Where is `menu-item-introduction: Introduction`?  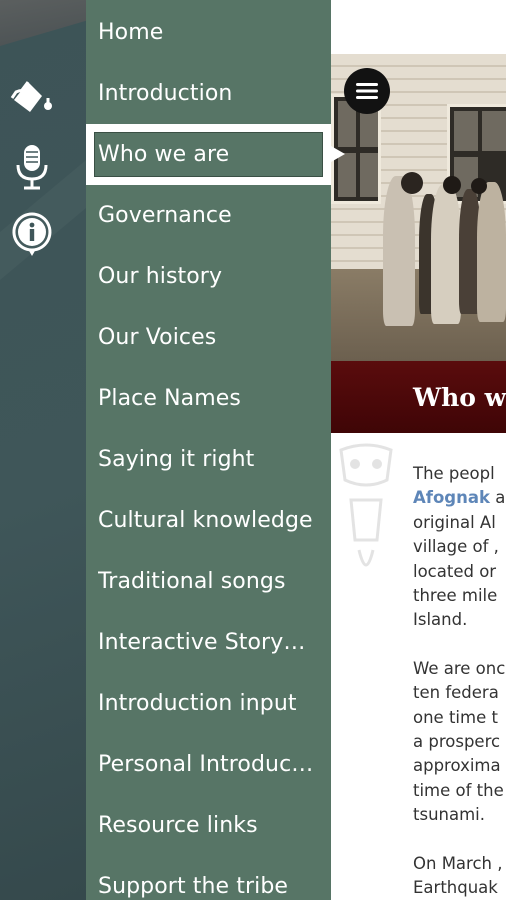 menu-item-introduction: Introduction is located at coordinates (208, 93).